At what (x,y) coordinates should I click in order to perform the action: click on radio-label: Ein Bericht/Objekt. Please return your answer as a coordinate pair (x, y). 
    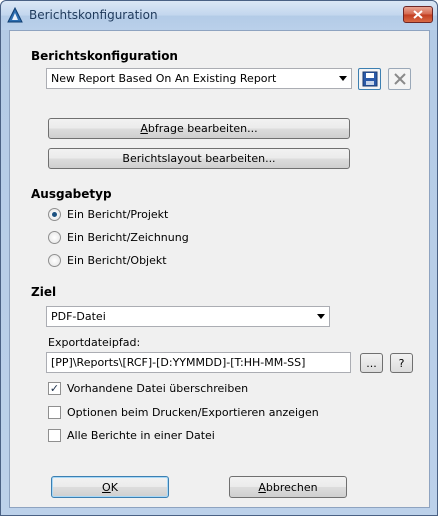
    Looking at the image, I should click on (117, 260).